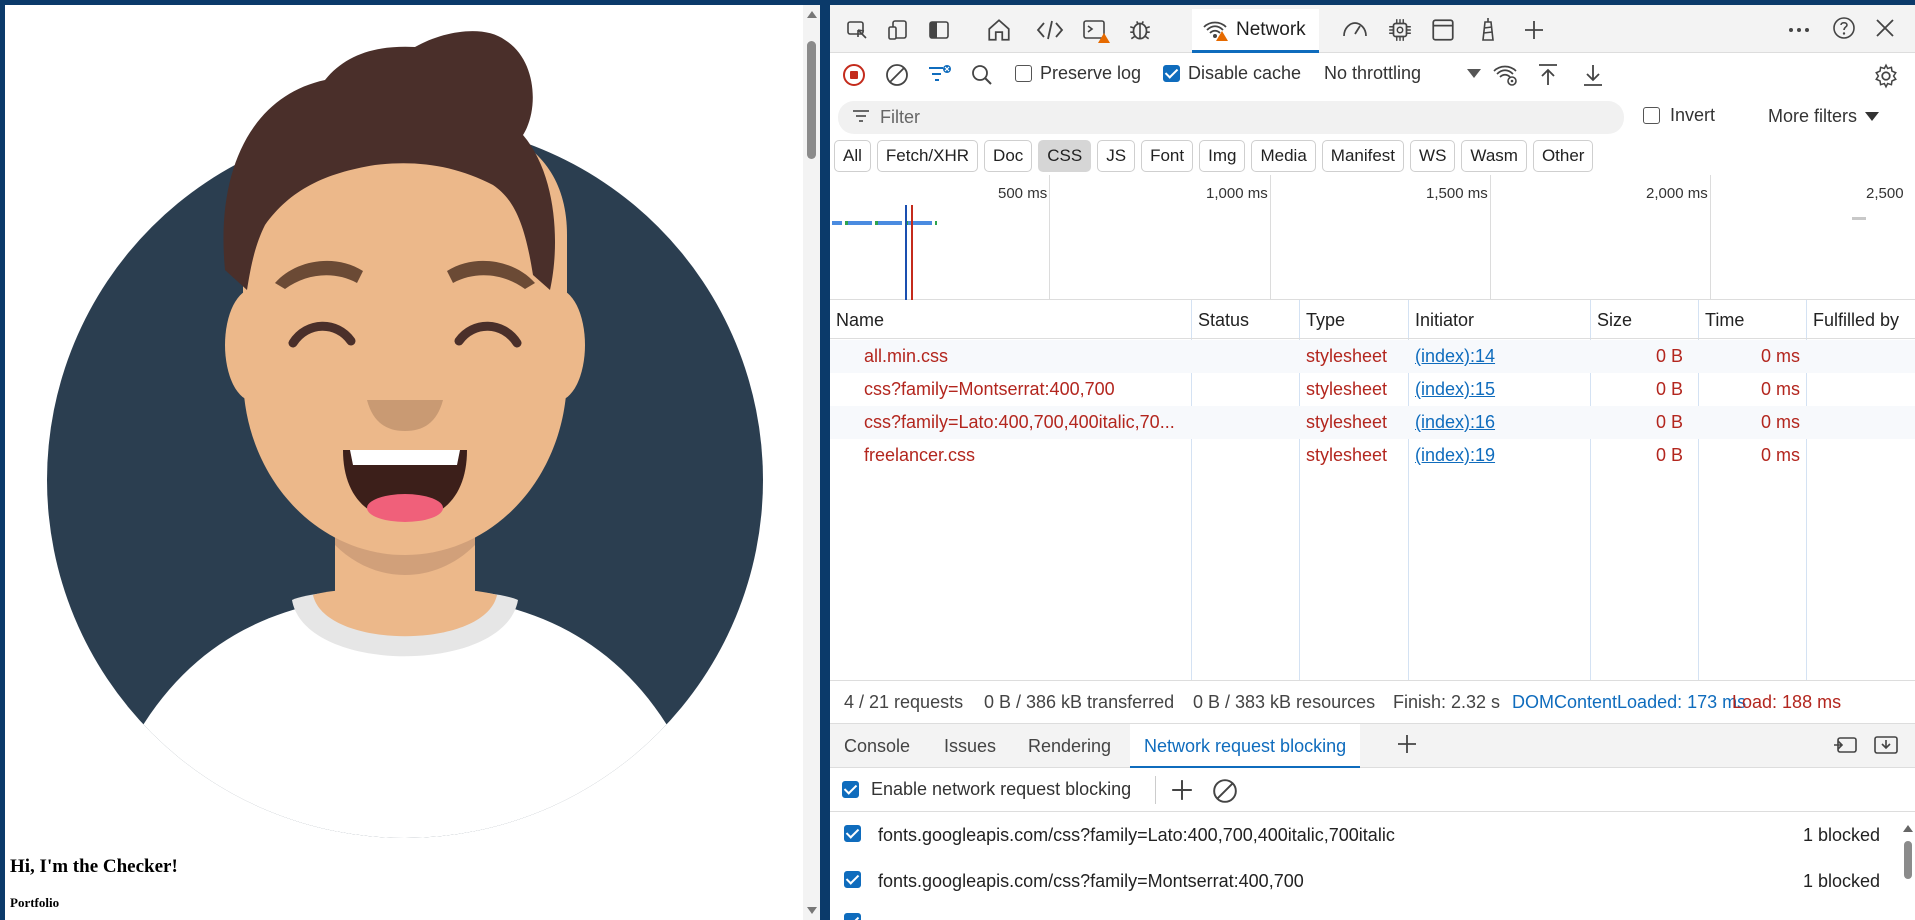 The image size is (1915, 920). Describe the element at coordinates (1787, 702) in the screenshot. I see `summary-load: Load: 188 ms` at that location.